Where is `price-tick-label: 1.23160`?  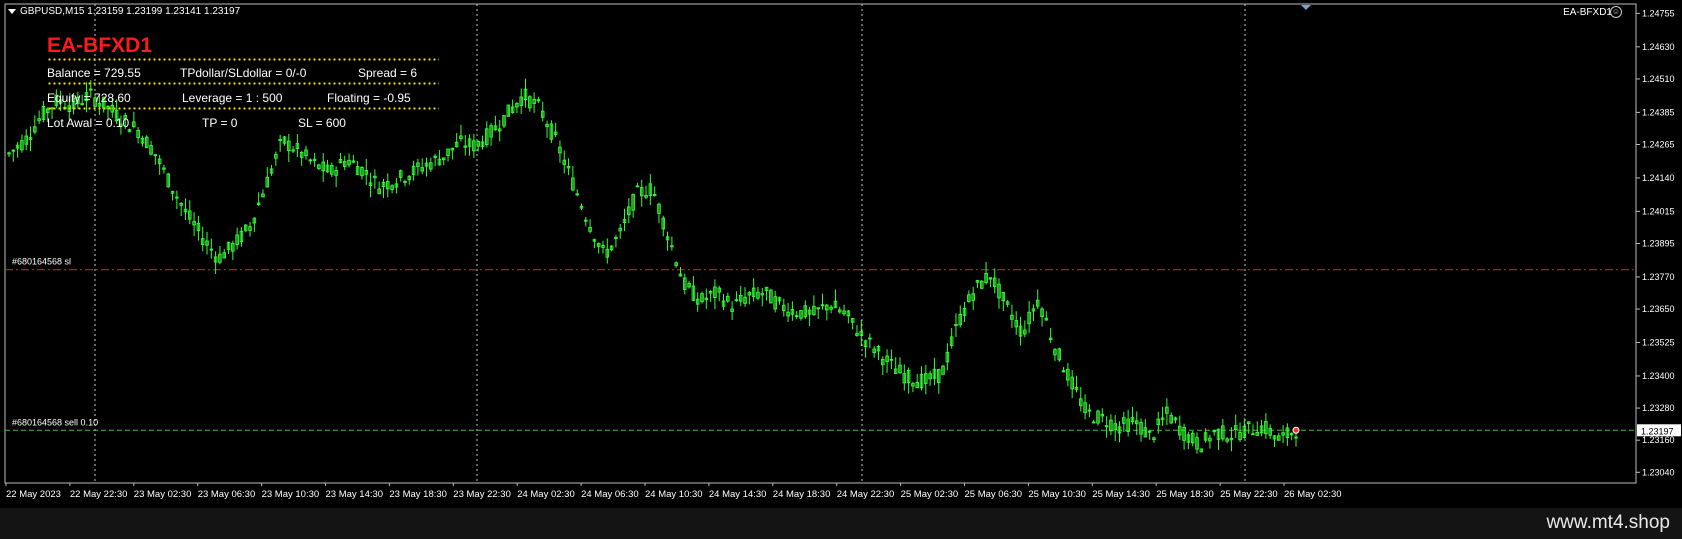
price-tick-label: 1.23160 is located at coordinates (1658, 440).